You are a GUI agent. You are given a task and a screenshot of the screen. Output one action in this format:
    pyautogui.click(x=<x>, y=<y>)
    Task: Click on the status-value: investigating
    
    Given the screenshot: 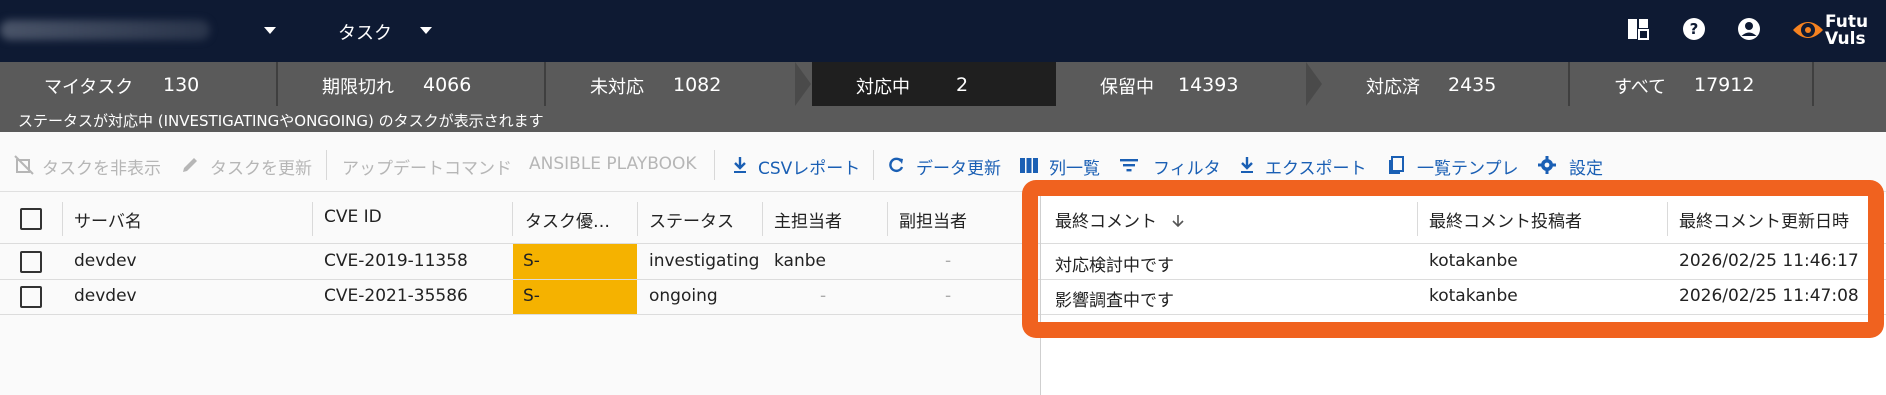 What is the action you would take?
    pyautogui.click(x=704, y=261)
    